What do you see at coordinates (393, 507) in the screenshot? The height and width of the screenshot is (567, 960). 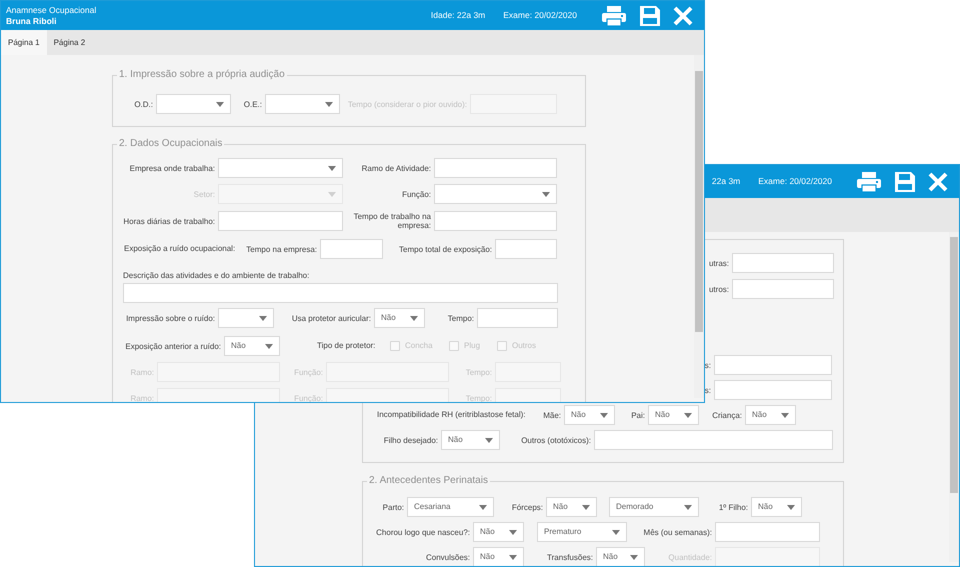 I see `field-label: Parto:` at bounding box center [393, 507].